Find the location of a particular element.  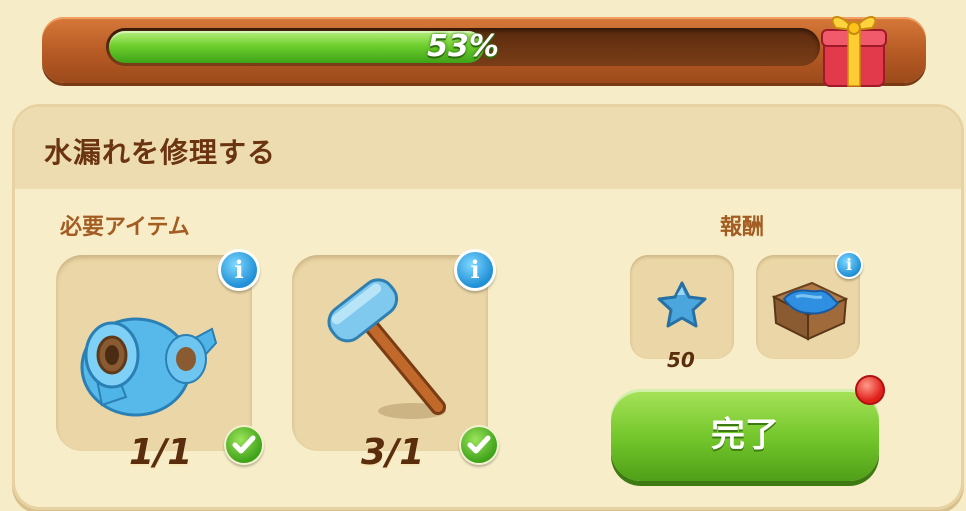

progress-percent: 53% is located at coordinates (463, 46).